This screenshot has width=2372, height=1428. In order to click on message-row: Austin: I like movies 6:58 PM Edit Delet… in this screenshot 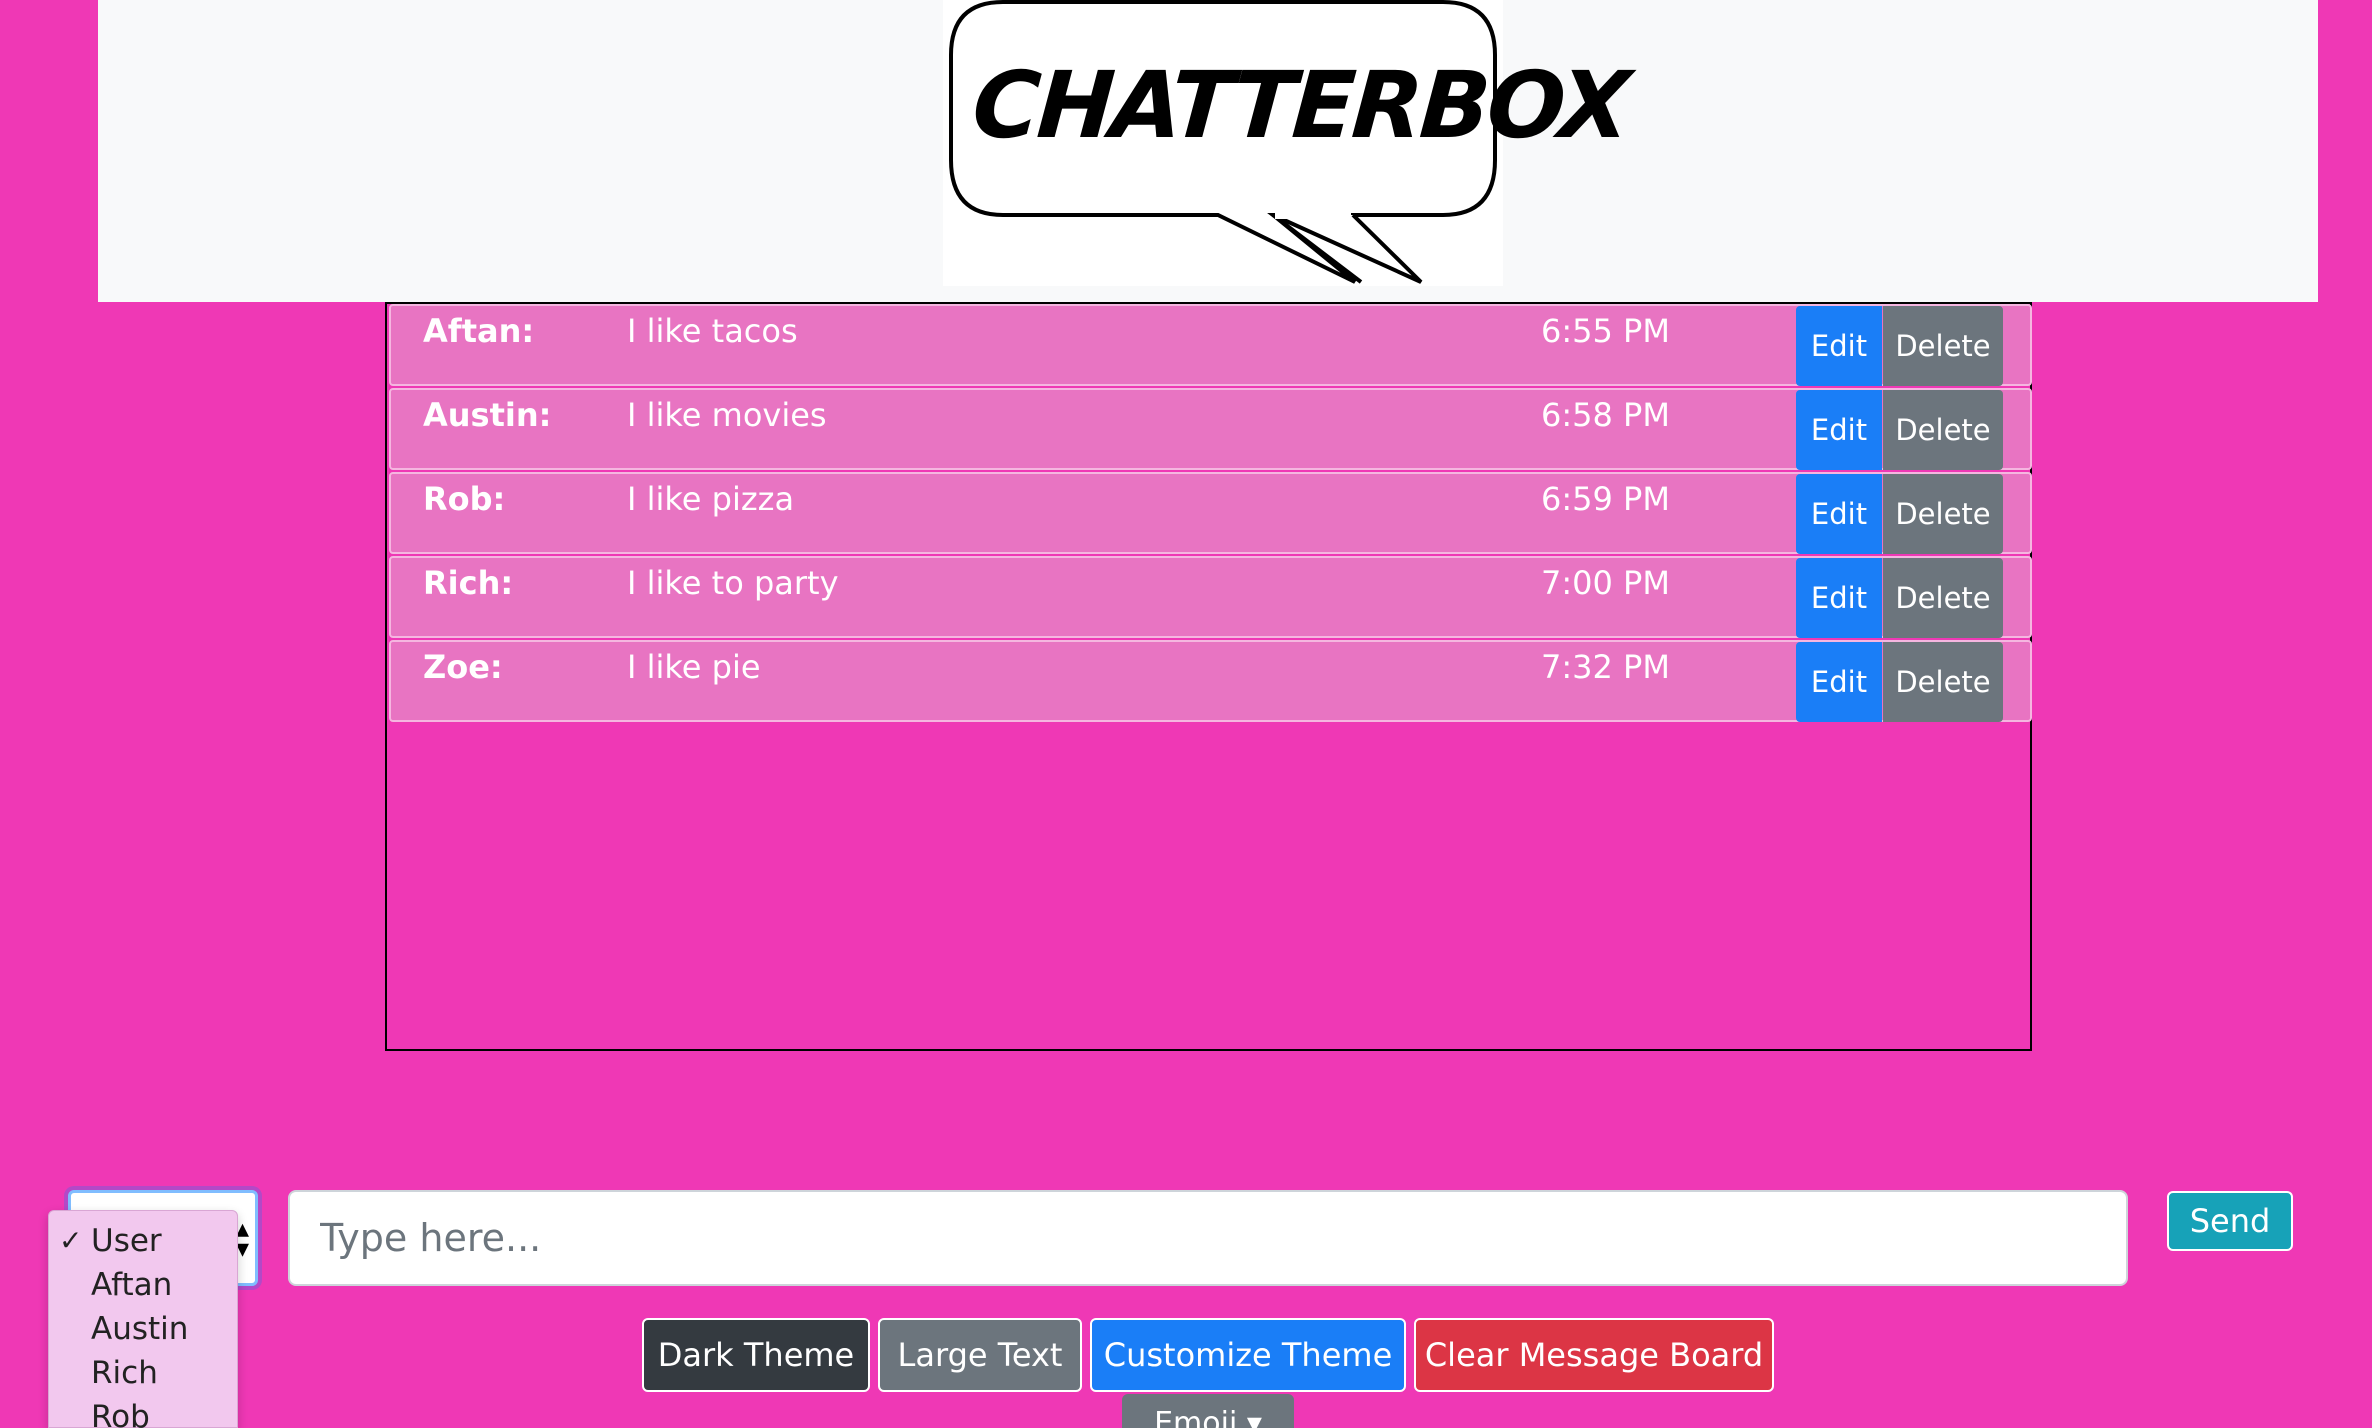, I will do `click(1210, 429)`.